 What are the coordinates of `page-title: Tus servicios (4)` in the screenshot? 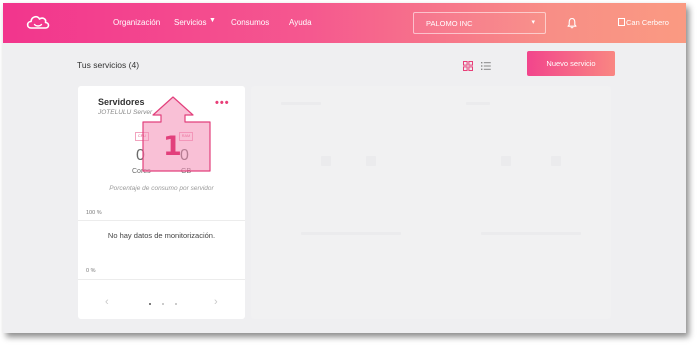 It's located at (108, 65).